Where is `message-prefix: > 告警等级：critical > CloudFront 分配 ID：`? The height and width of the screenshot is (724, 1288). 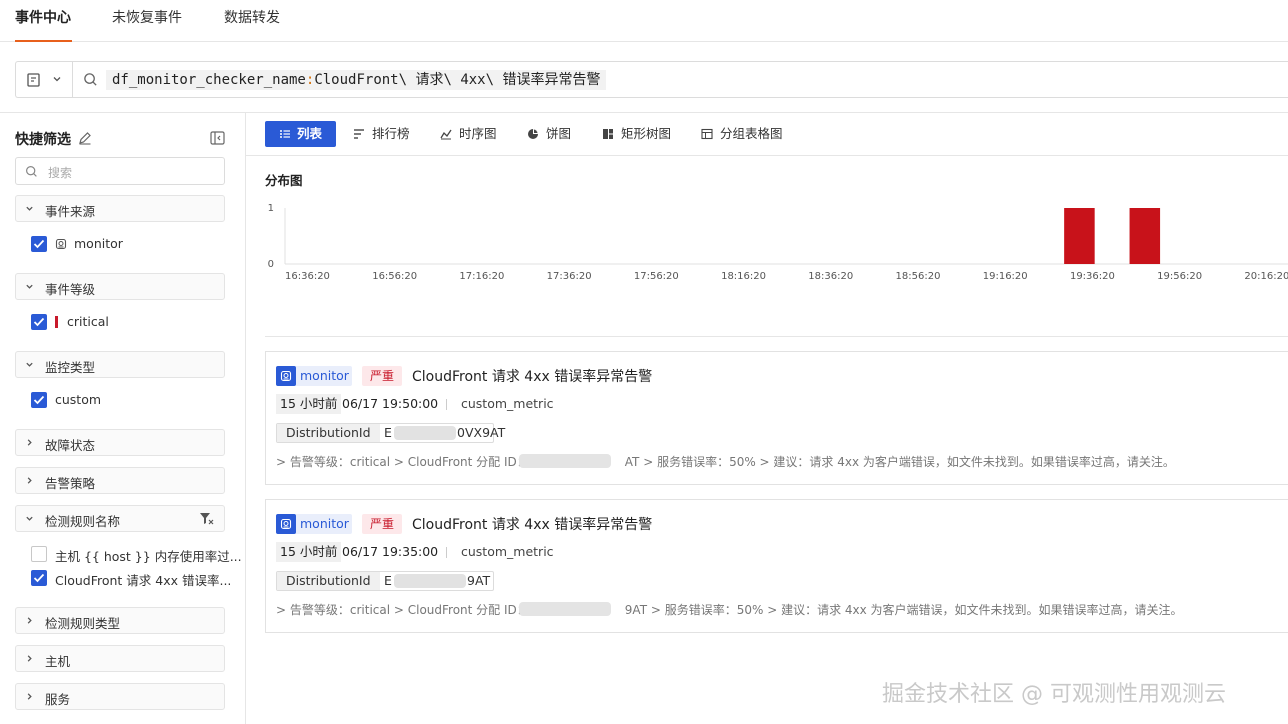 message-prefix: > 告警等级：critical > CloudFront 分配 ID： is located at coordinates (402, 462).